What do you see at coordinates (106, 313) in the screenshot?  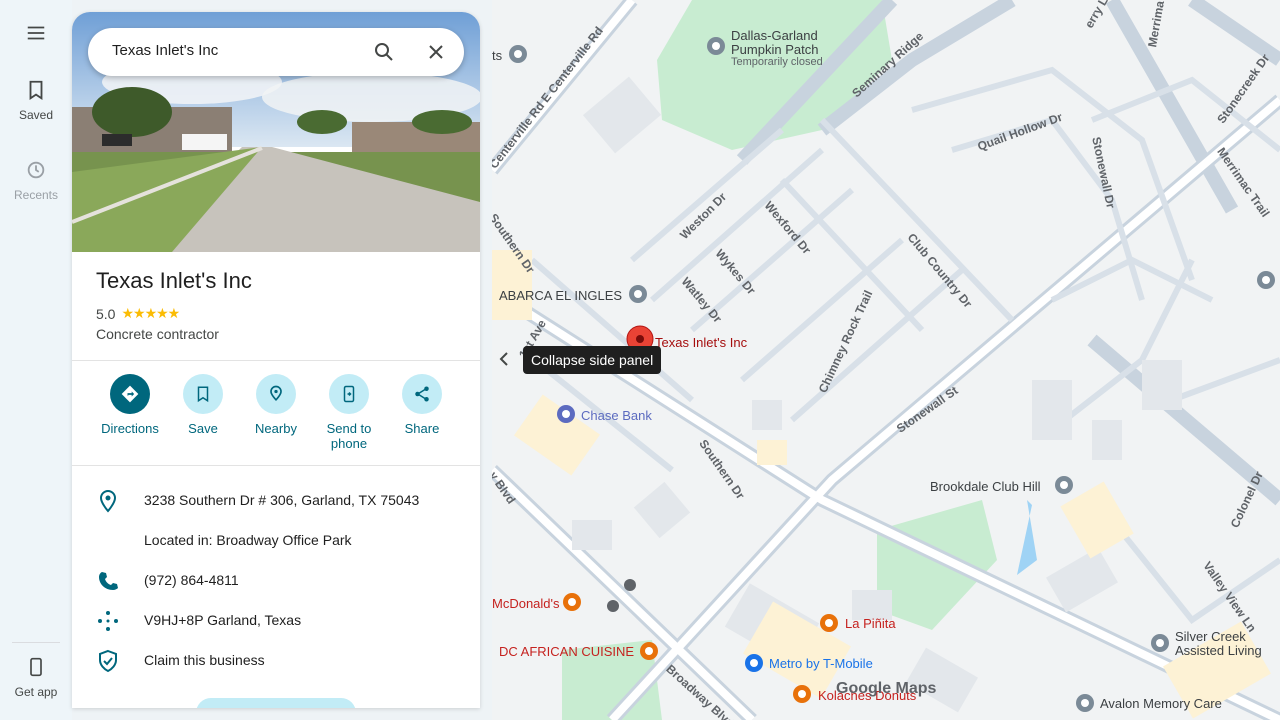 I see `rating-value: 5.0` at bounding box center [106, 313].